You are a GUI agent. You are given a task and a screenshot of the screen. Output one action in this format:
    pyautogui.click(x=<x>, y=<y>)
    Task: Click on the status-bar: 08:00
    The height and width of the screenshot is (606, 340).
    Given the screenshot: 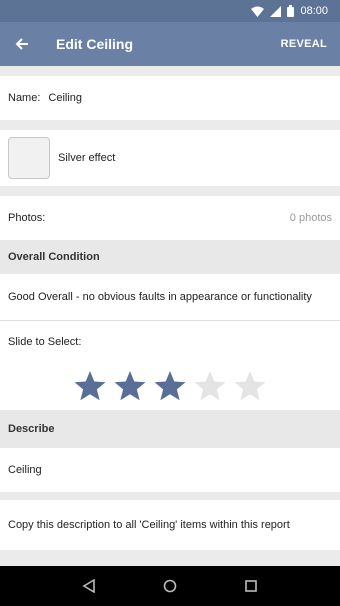 What is the action you would take?
    pyautogui.click(x=170, y=11)
    